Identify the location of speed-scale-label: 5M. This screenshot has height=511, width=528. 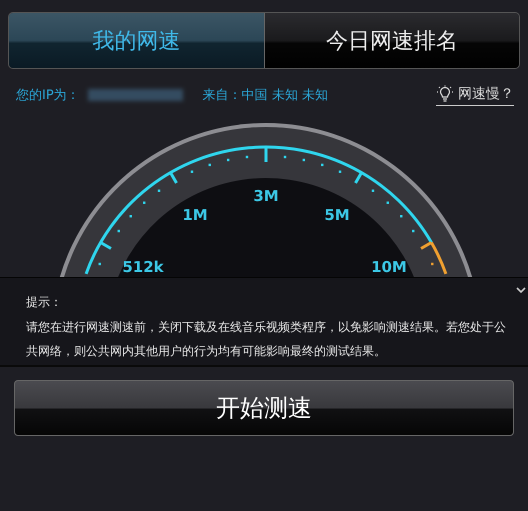
(337, 215).